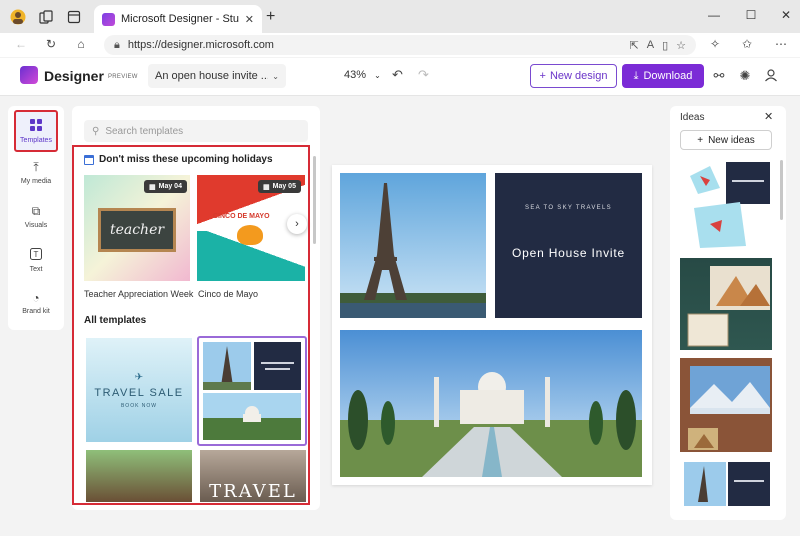 Image resolution: width=800 pixels, height=536 pixels. I want to click on design-title-dropdown: An open house invite ... ⌄, so click(217, 76).